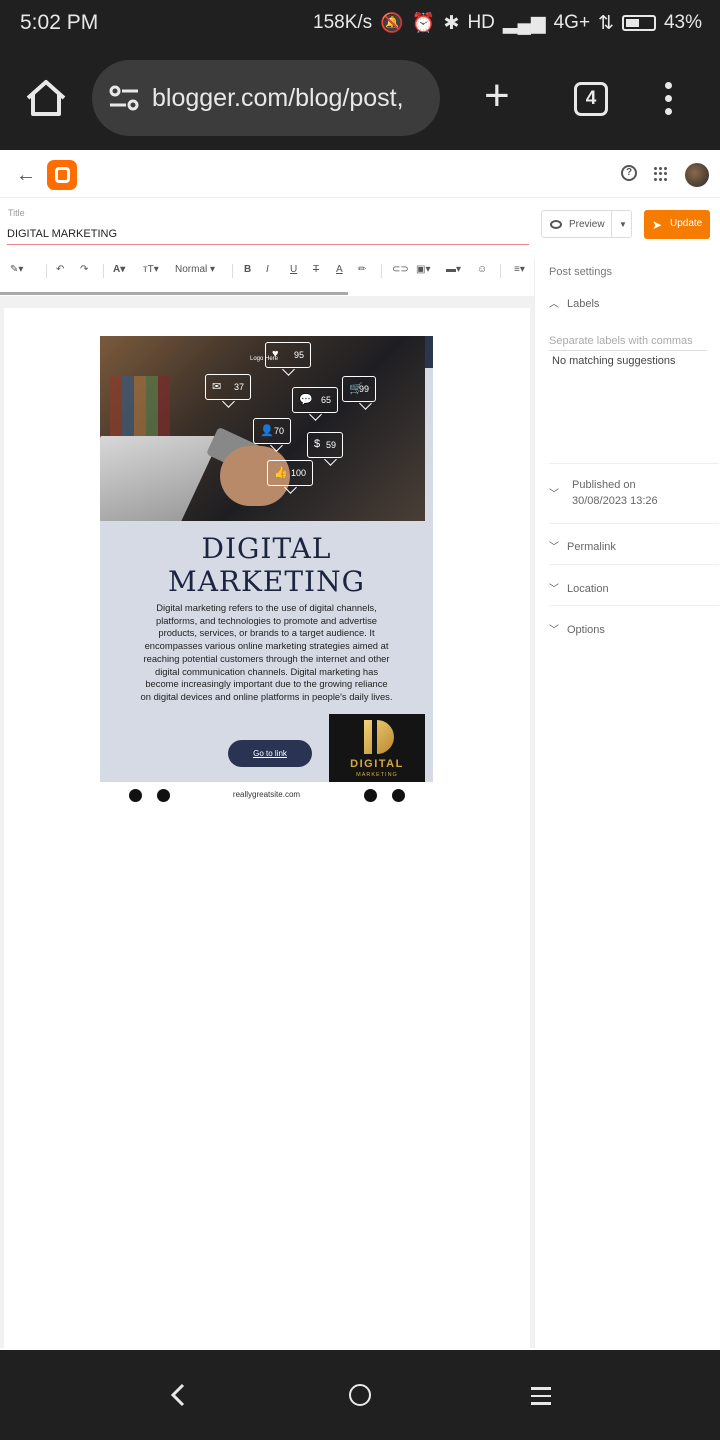  What do you see at coordinates (317, 444) in the screenshot?
I see `dollar-icon: $` at bounding box center [317, 444].